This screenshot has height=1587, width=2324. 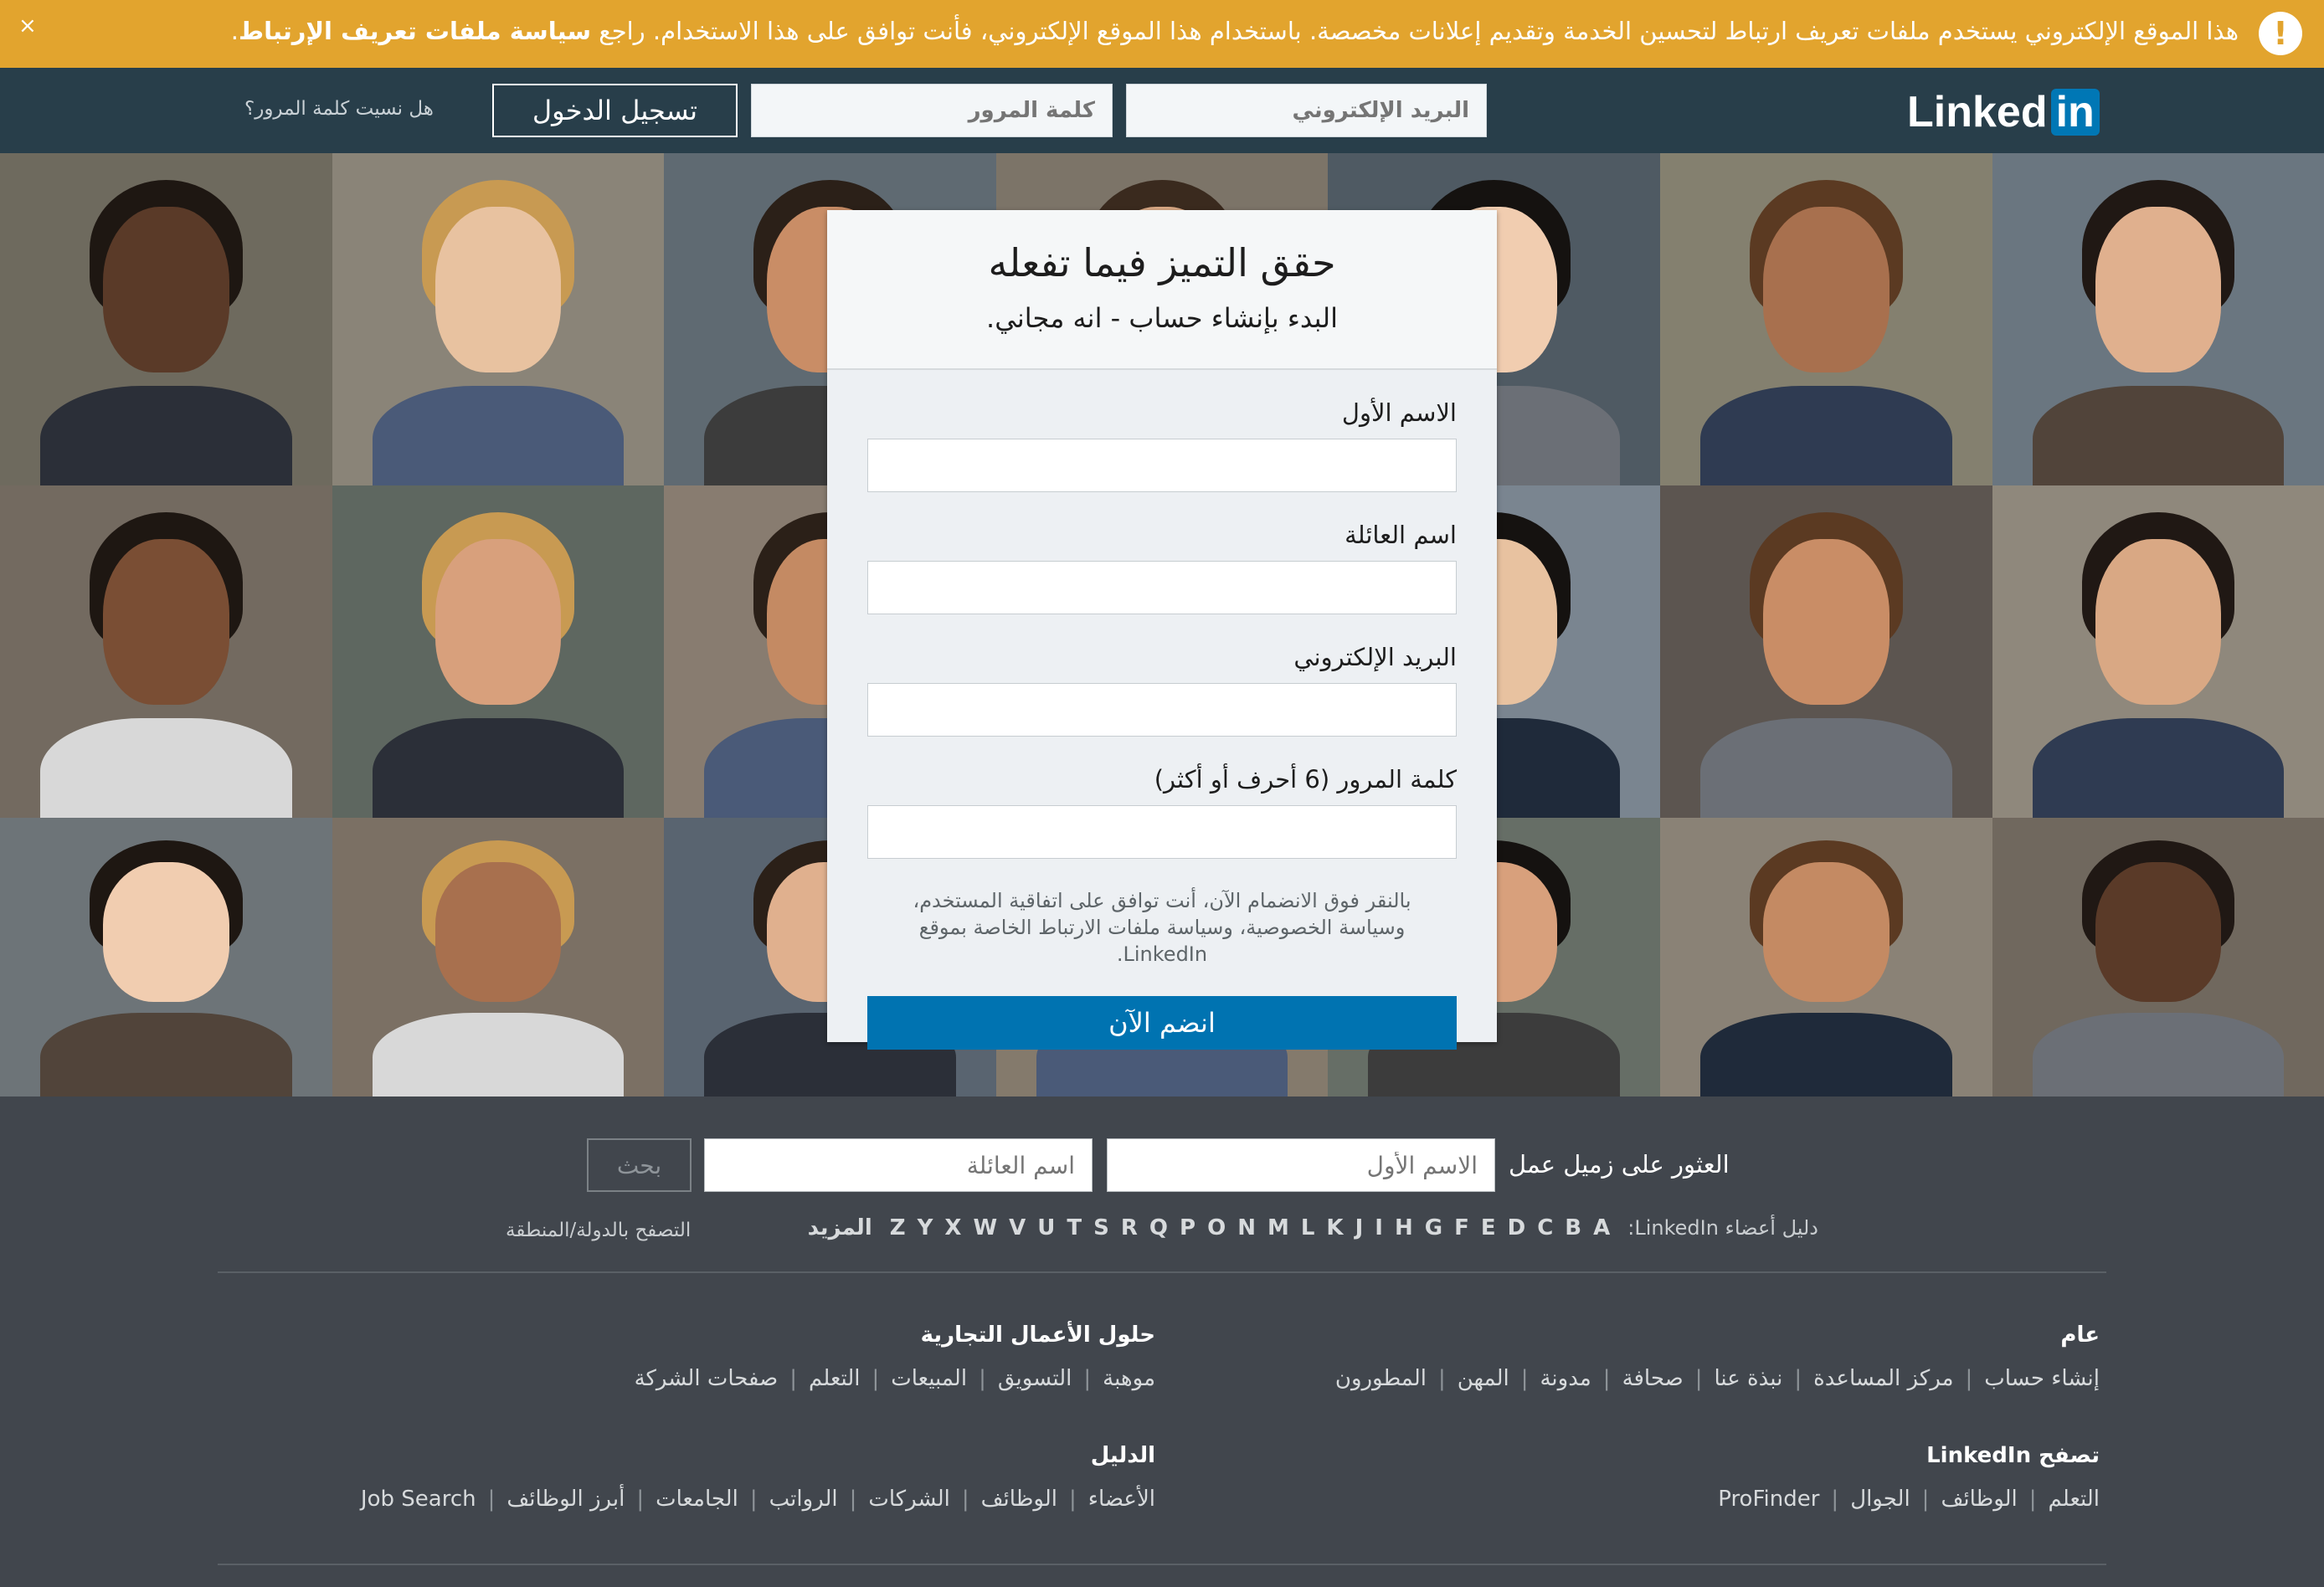 I want to click on footer-directories-title: الدليل, so click(x=1122, y=1455).